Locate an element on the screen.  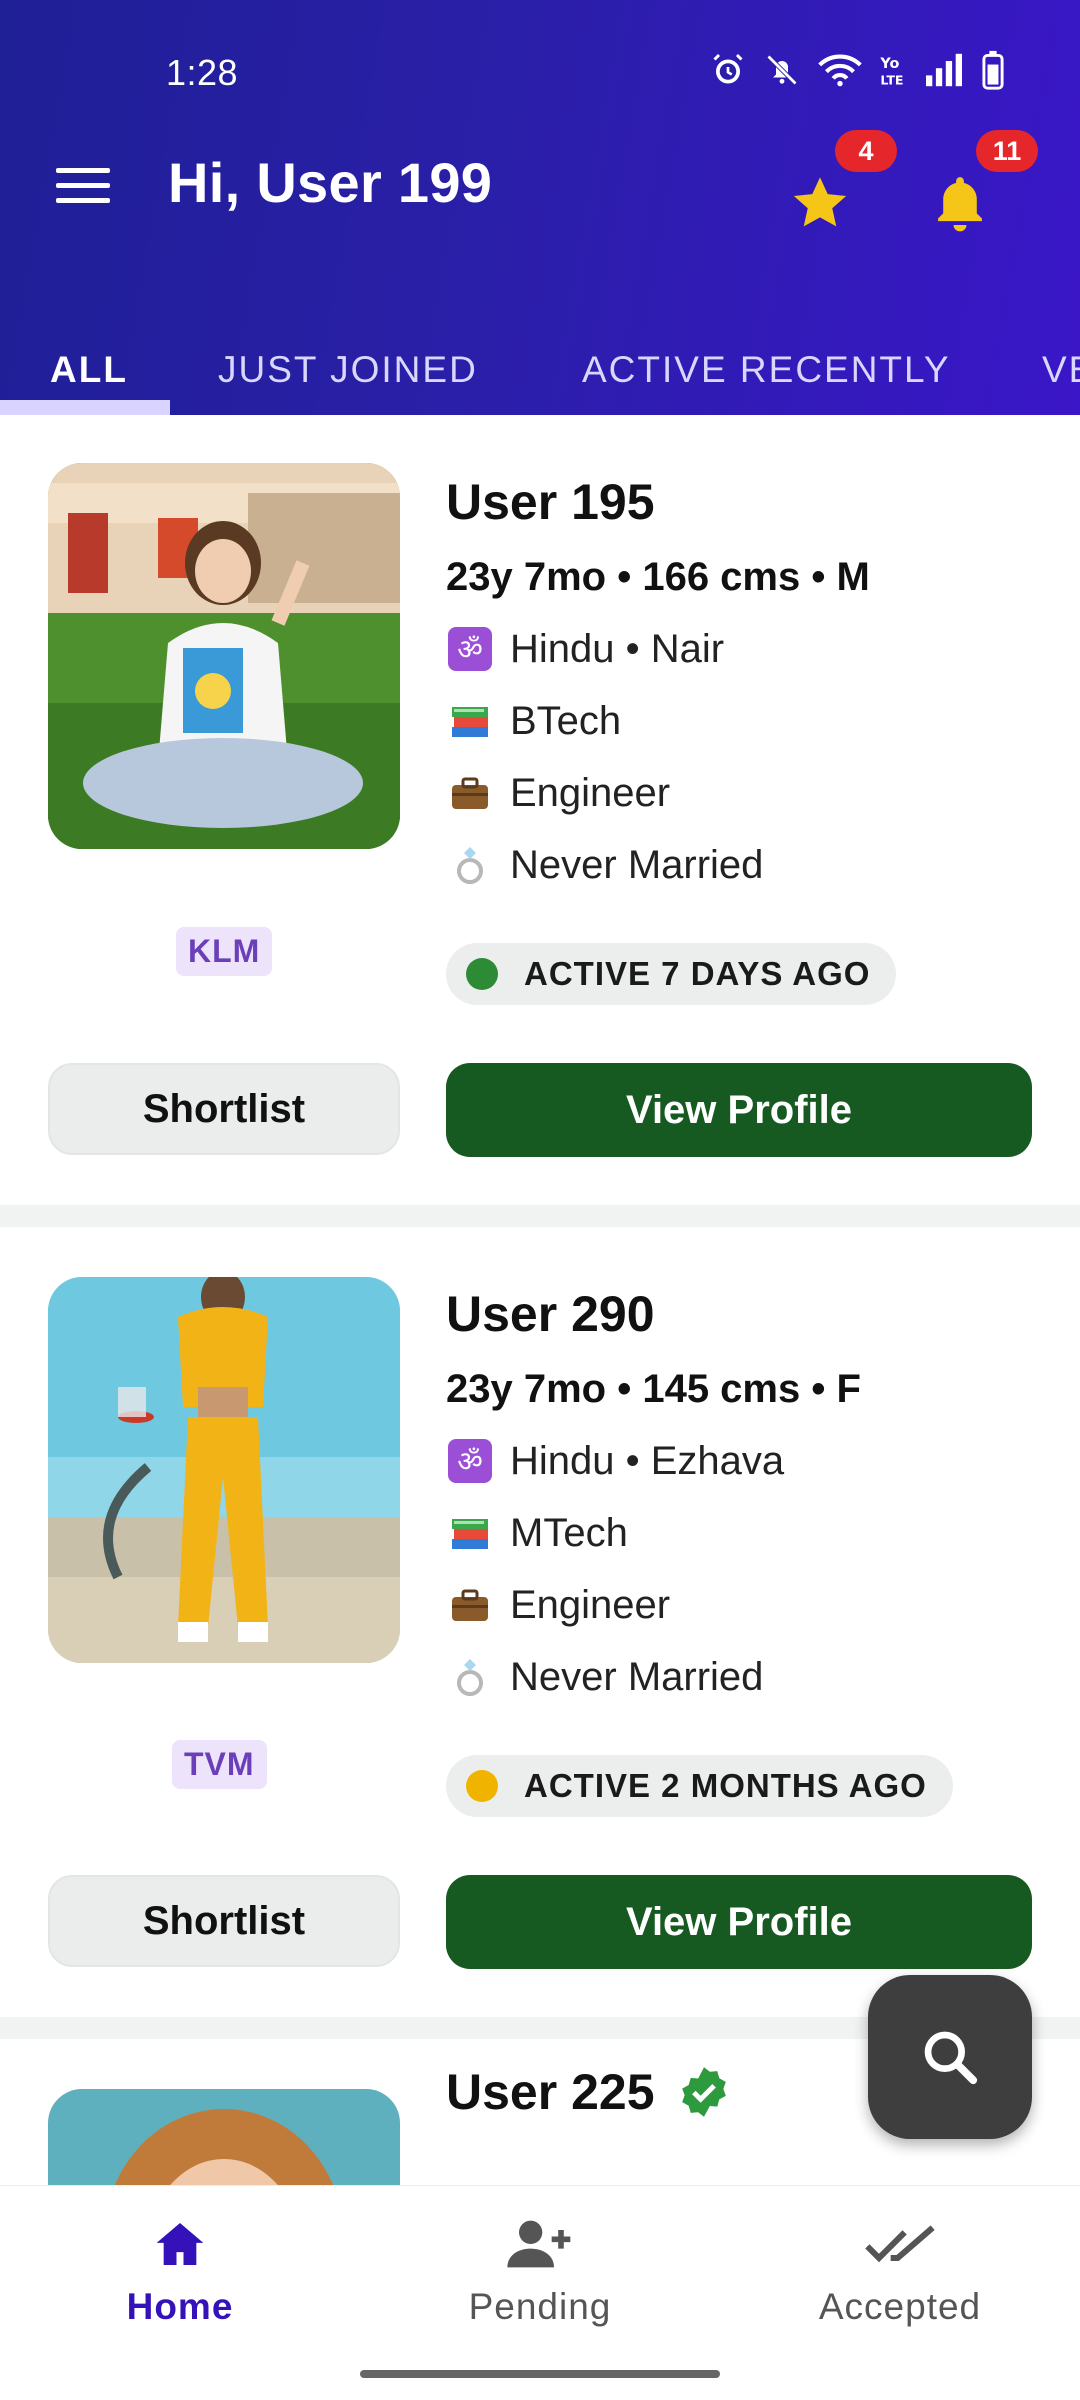
nav-pending: Pending is located at coordinates (540, 2266).